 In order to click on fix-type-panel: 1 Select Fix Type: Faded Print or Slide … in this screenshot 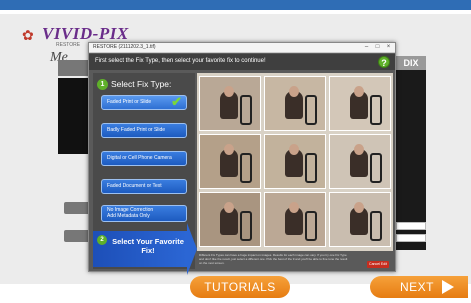, I will do `click(145, 174)`.